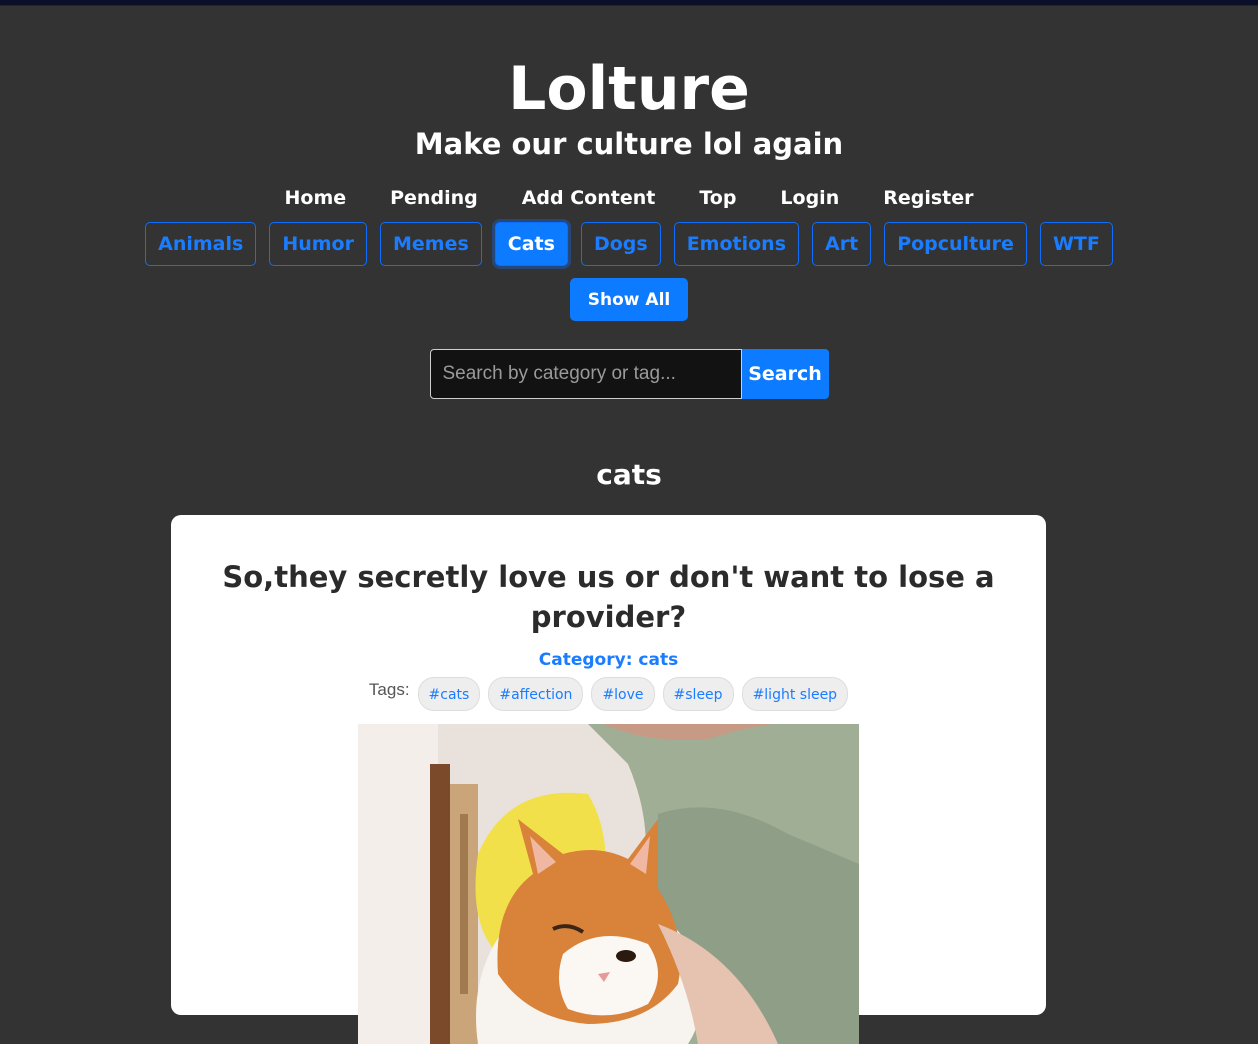 Image resolution: width=1258 pixels, height=1044 pixels. What do you see at coordinates (430, 244) in the screenshot?
I see `category-button-memes: Memes` at bounding box center [430, 244].